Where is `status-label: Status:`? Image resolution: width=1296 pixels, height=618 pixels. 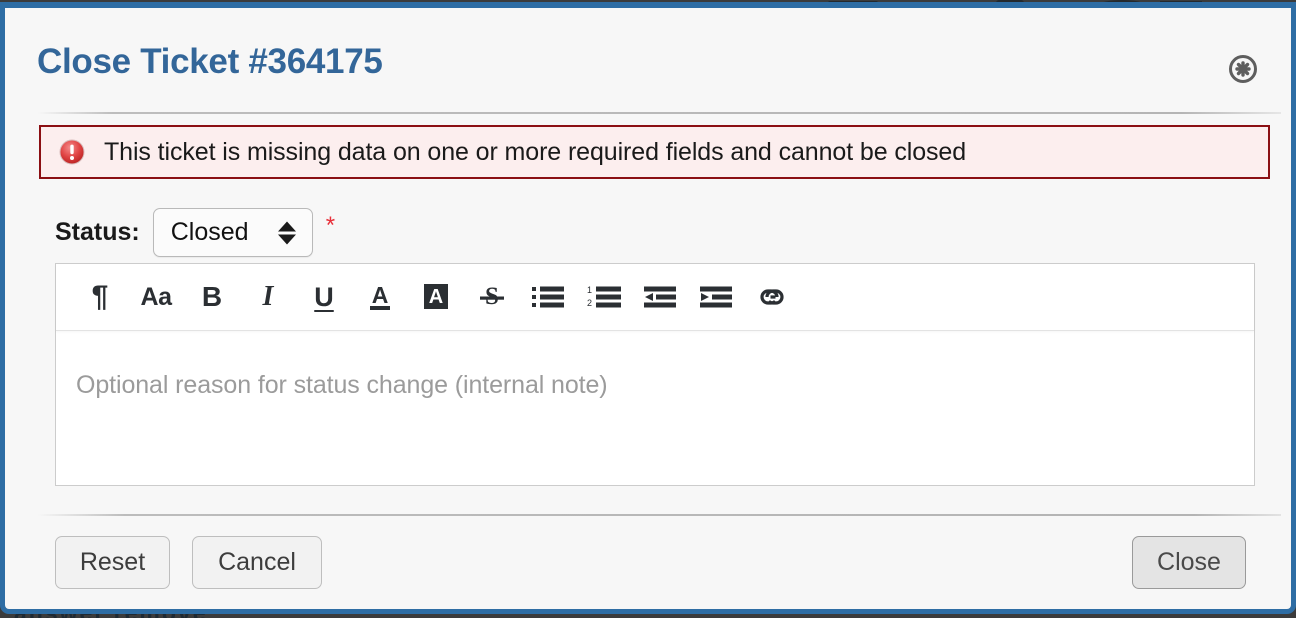
status-label: Status: is located at coordinates (97, 232).